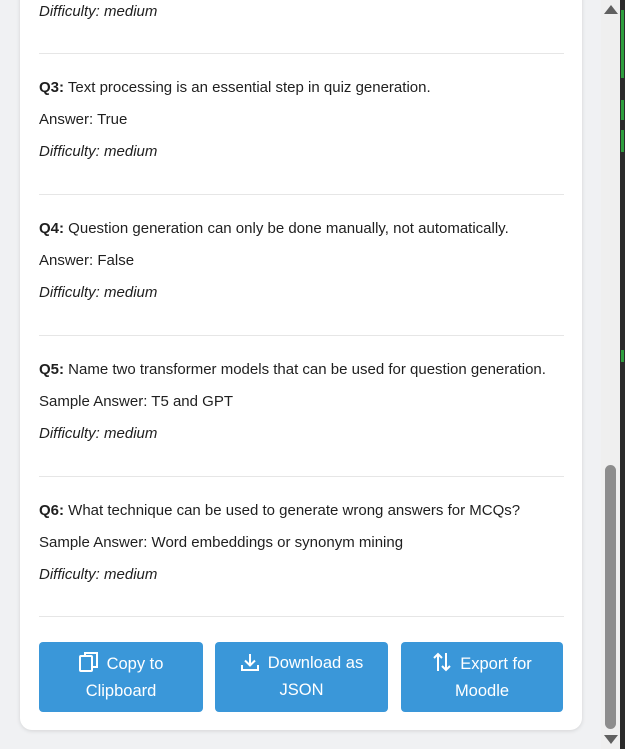  I want to click on question-4-answer: Answer: False, so click(87, 260).